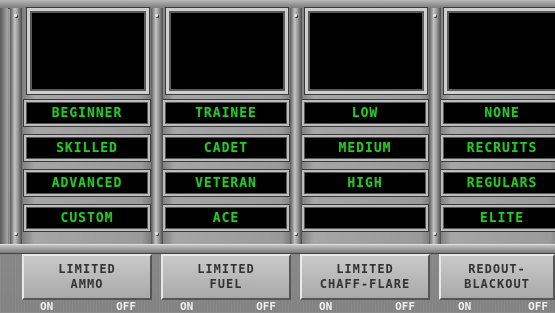 The image size is (555, 313). What do you see at coordinates (226, 218) in the screenshot?
I see `option-2-4: ACE` at bounding box center [226, 218].